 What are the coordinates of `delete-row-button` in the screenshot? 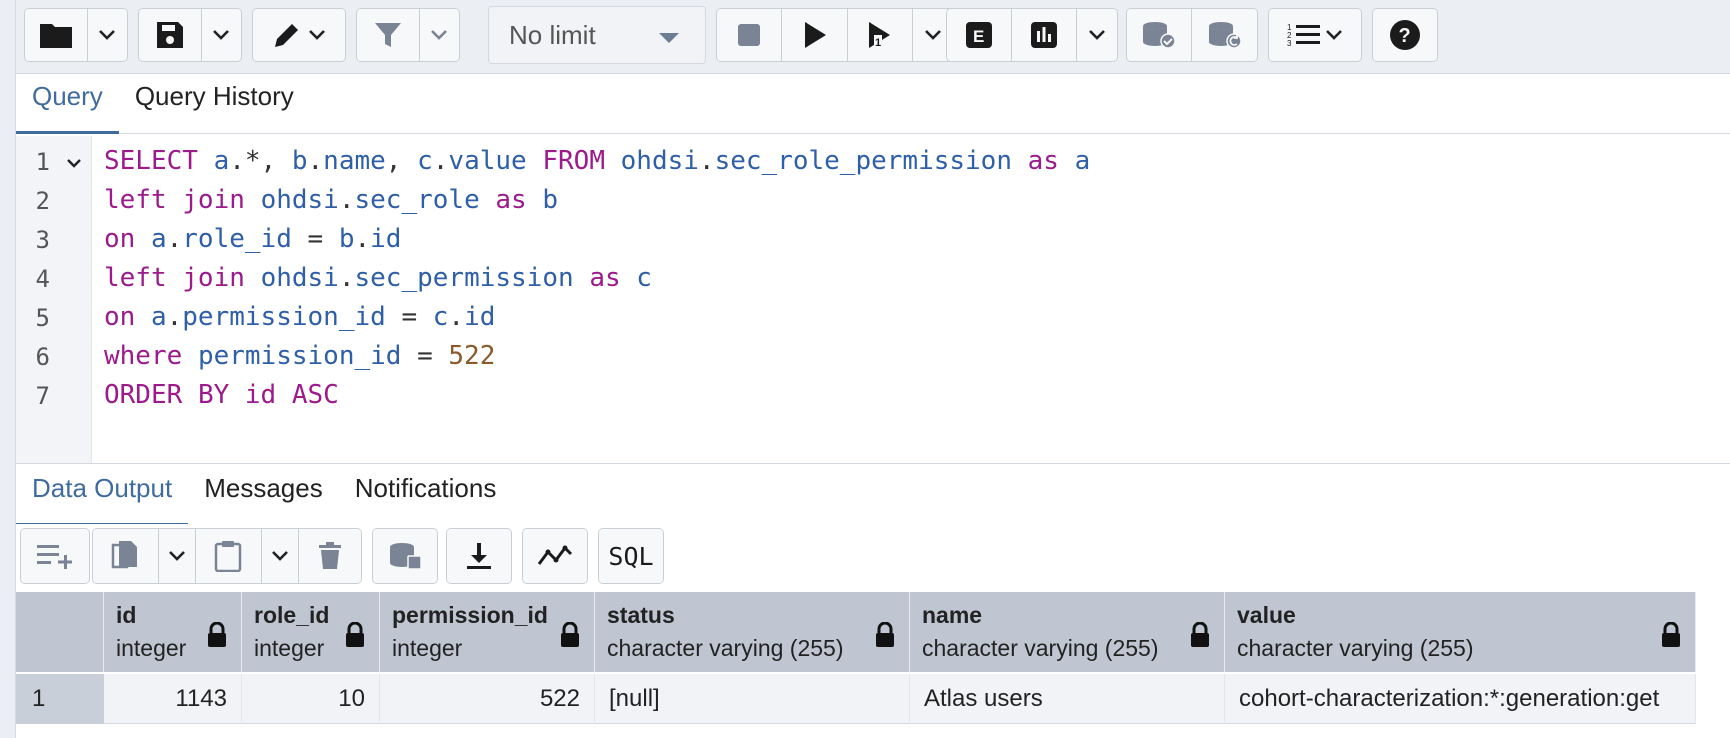 It's located at (330, 556).